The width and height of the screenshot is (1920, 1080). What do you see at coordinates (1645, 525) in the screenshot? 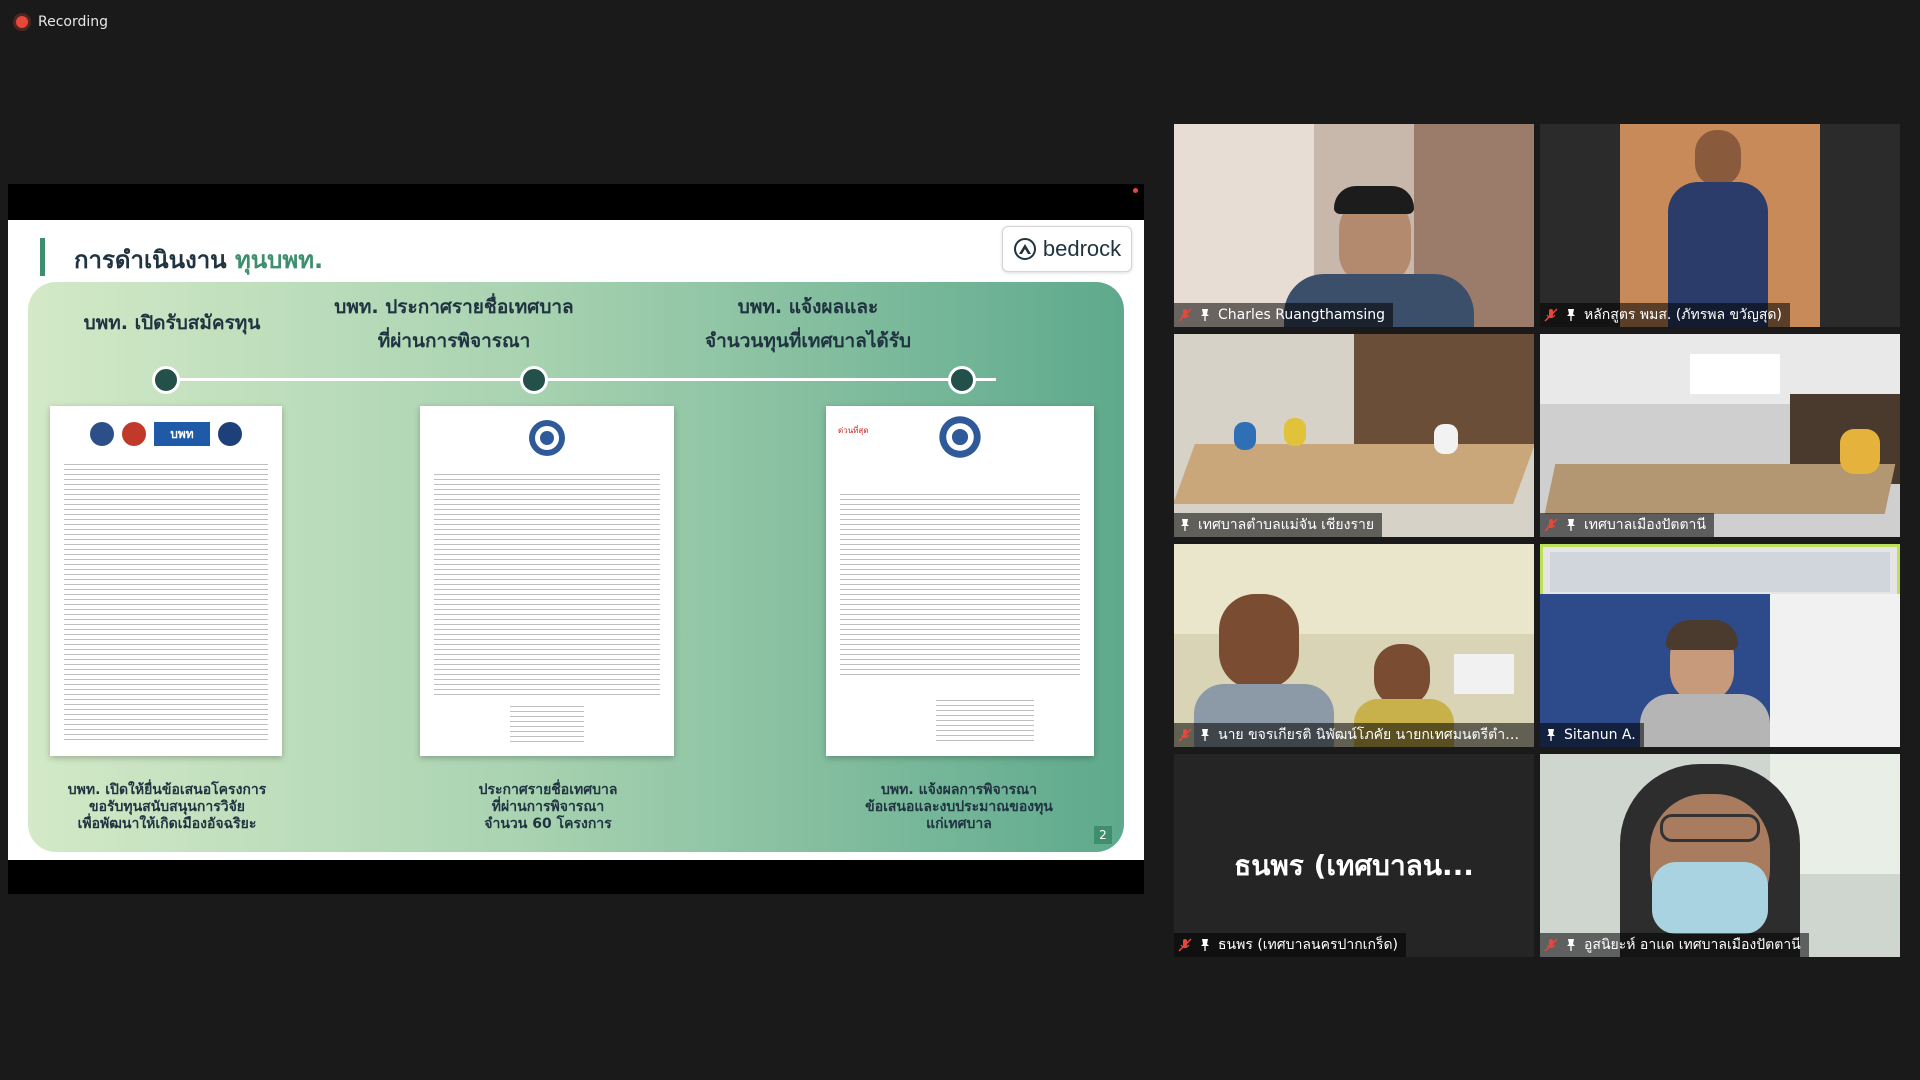
I see `participant-name: เทศบาลเมืองปัตตานี` at bounding box center [1645, 525].